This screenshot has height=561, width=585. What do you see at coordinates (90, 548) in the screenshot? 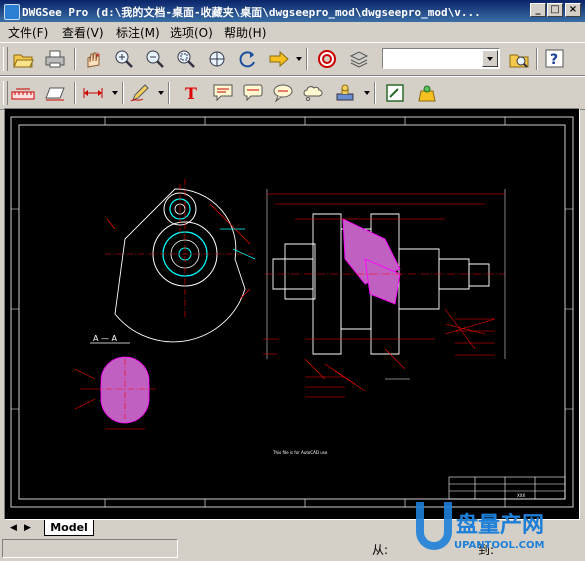
I see `status-panel-main` at bounding box center [90, 548].